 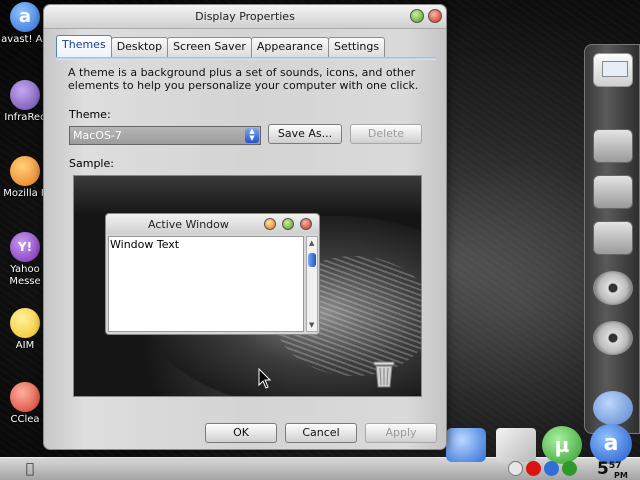 What do you see at coordinates (206, 284) in the screenshot?
I see `preview-window-text: Window Text` at bounding box center [206, 284].